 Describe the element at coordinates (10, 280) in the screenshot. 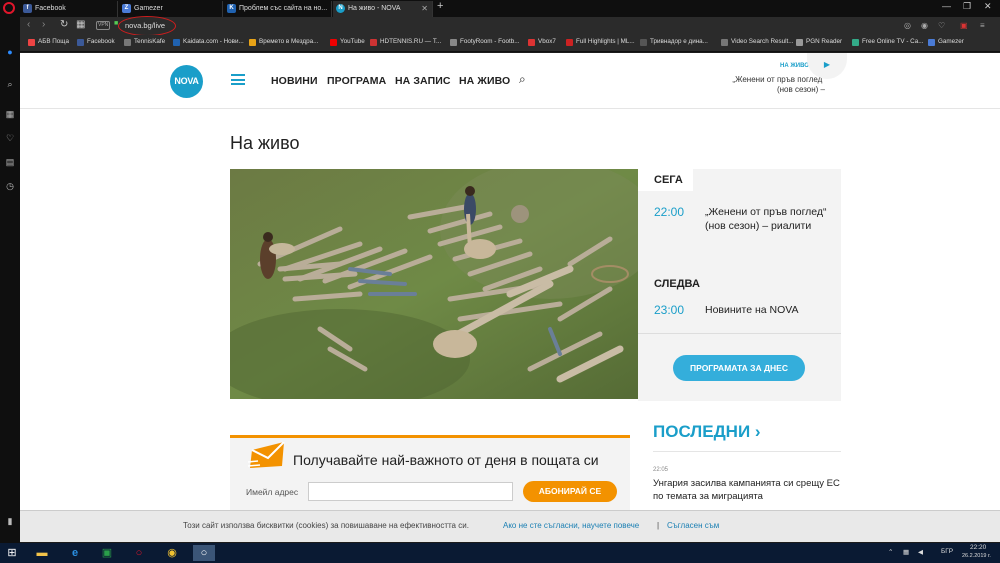

I see `opera-sidebar: ● ⌕ ▦ ♡ ▤ ◷ ▮` at that location.